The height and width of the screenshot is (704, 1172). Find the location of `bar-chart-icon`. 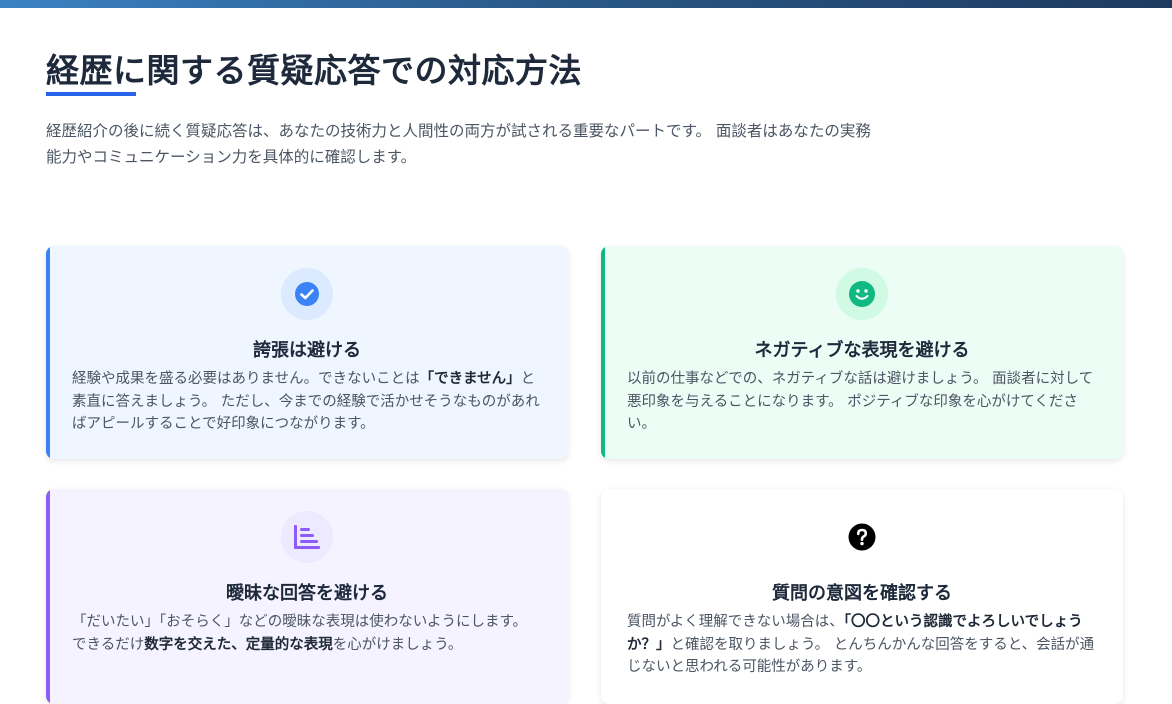

bar-chart-icon is located at coordinates (307, 537).